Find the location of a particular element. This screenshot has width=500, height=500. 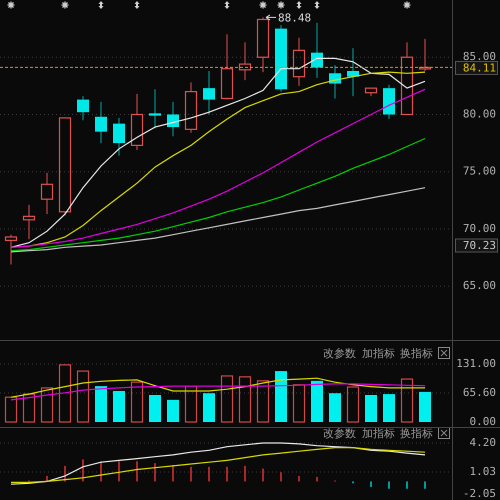

axis-label: 80.00 is located at coordinates (479, 113).